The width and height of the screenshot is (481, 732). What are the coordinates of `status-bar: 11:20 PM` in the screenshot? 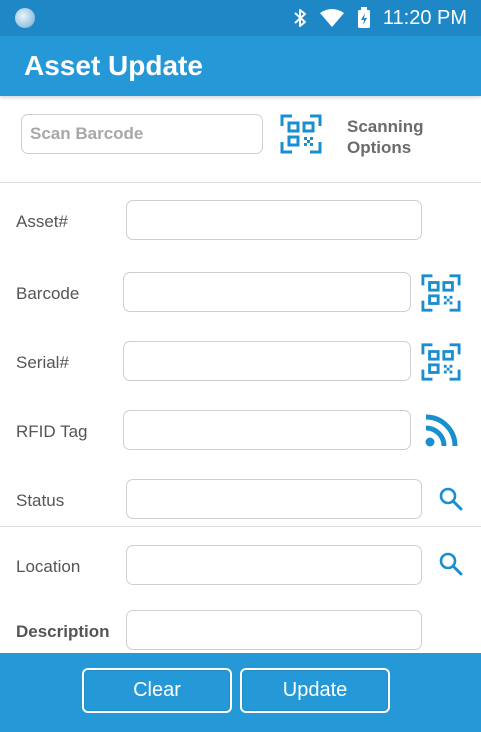 It's located at (240, 18).